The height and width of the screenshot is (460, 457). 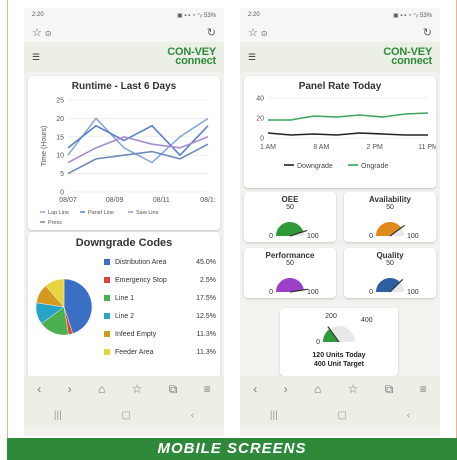 What do you see at coordinates (290, 273) in the screenshot?
I see `gauge-card: Performance 50 0 100` at bounding box center [290, 273].